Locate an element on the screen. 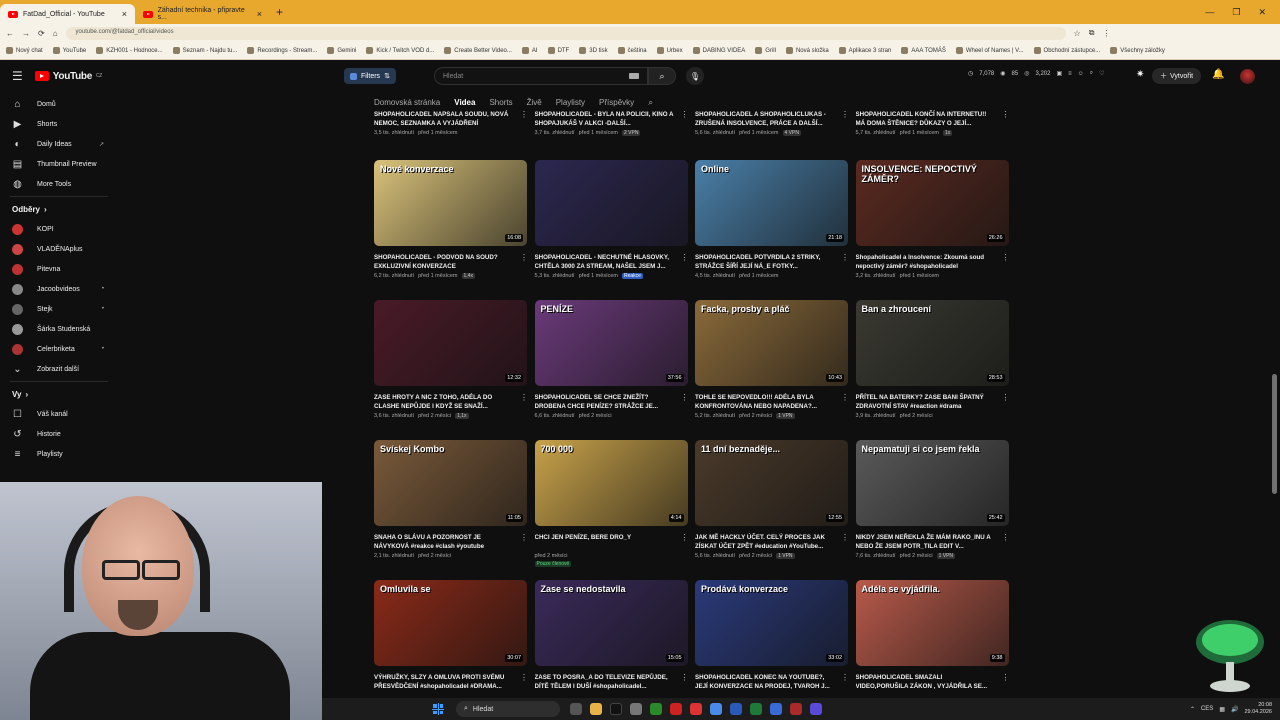 This screenshot has height=720, width=1280. sidebar-item-1: ⌂ Domů is located at coordinates (59, 104).